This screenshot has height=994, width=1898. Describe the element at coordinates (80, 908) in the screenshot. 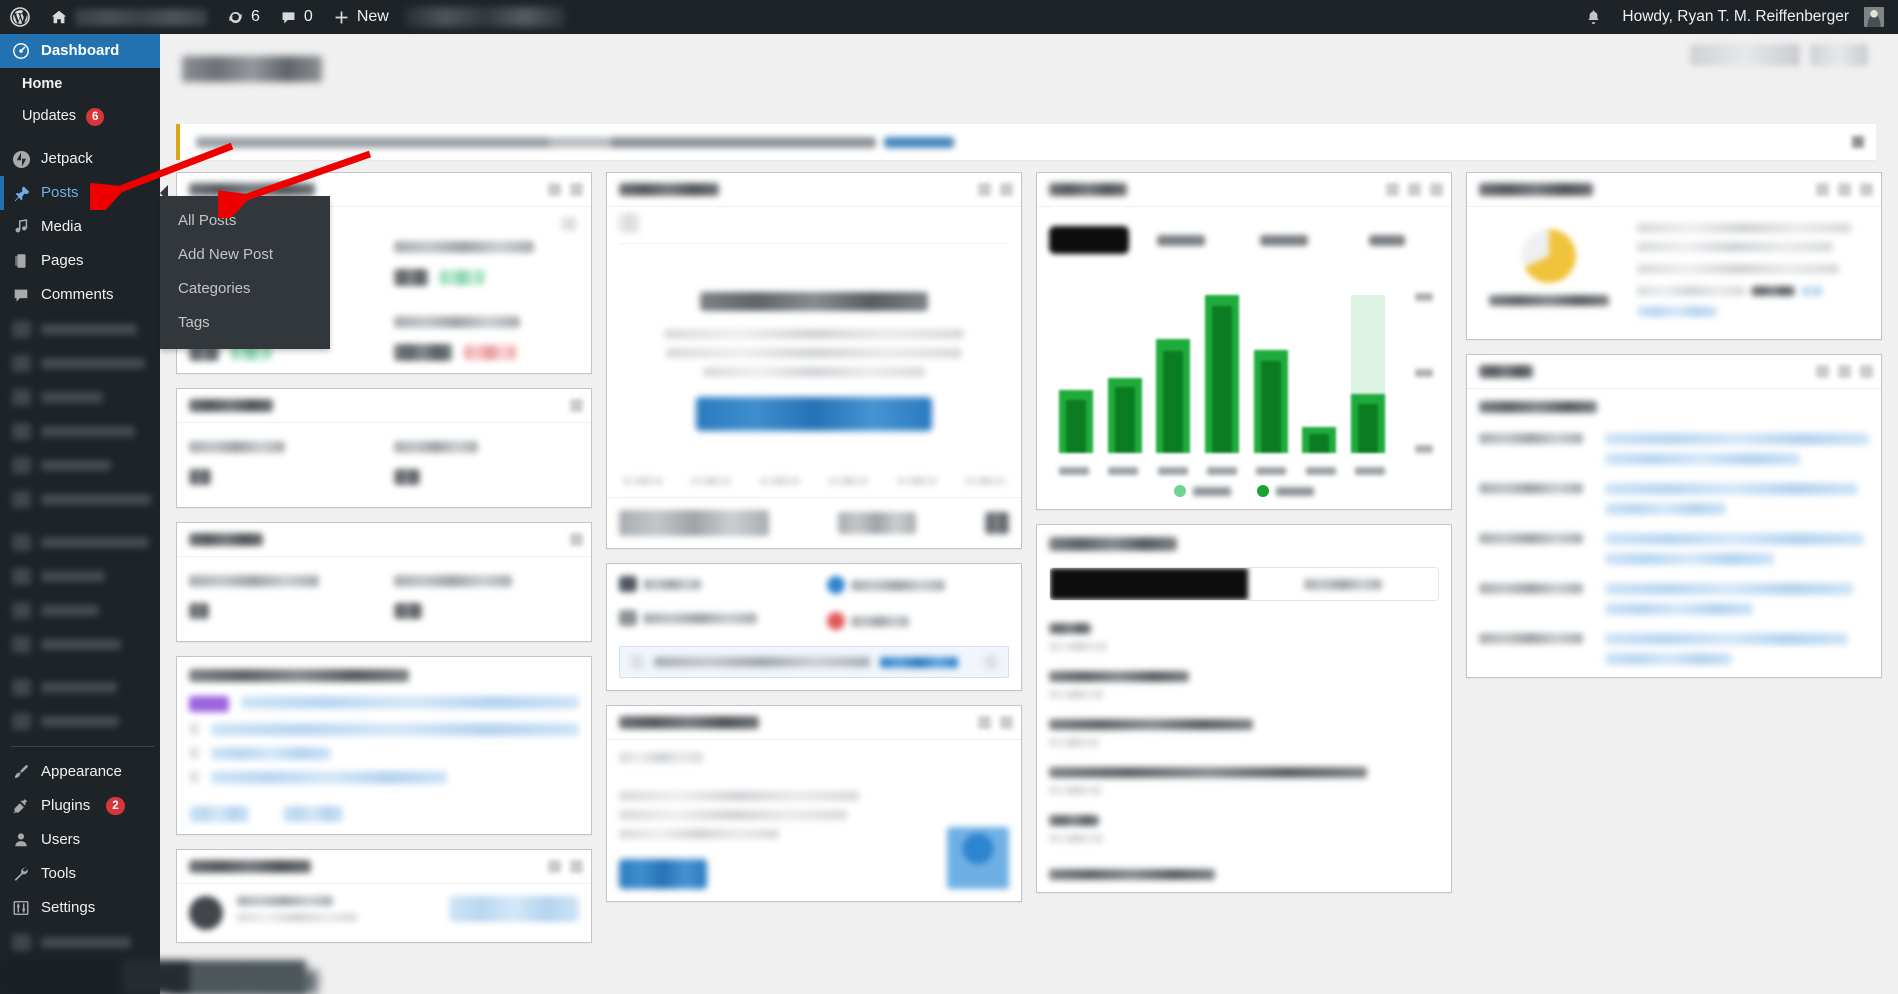

I see `sidebar-item-settings: Settings` at that location.